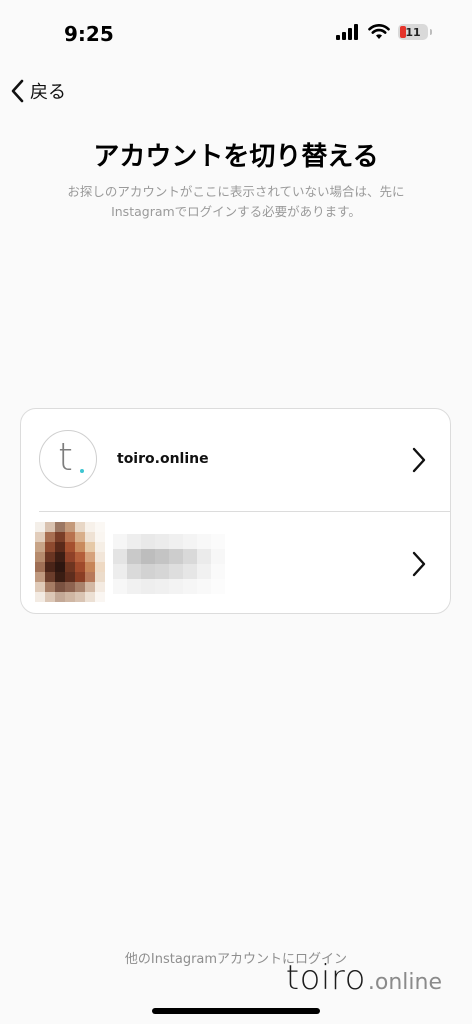 The image size is (472, 1024). What do you see at coordinates (89, 34) in the screenshot?
I see `status-time: 9:25` at bounding box center [89, 34].